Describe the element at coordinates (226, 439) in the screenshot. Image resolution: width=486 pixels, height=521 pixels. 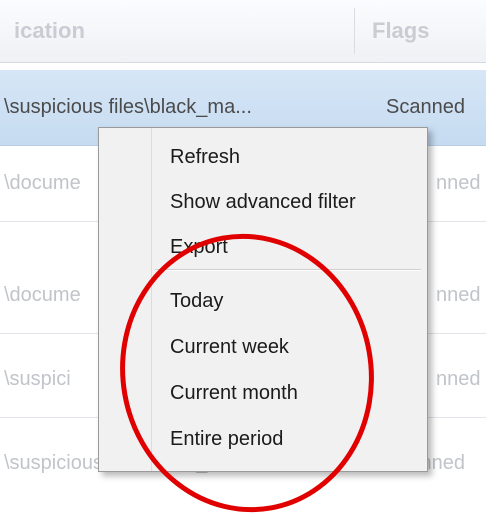
I see `menu-item-entire-period: Entire period` at that location.